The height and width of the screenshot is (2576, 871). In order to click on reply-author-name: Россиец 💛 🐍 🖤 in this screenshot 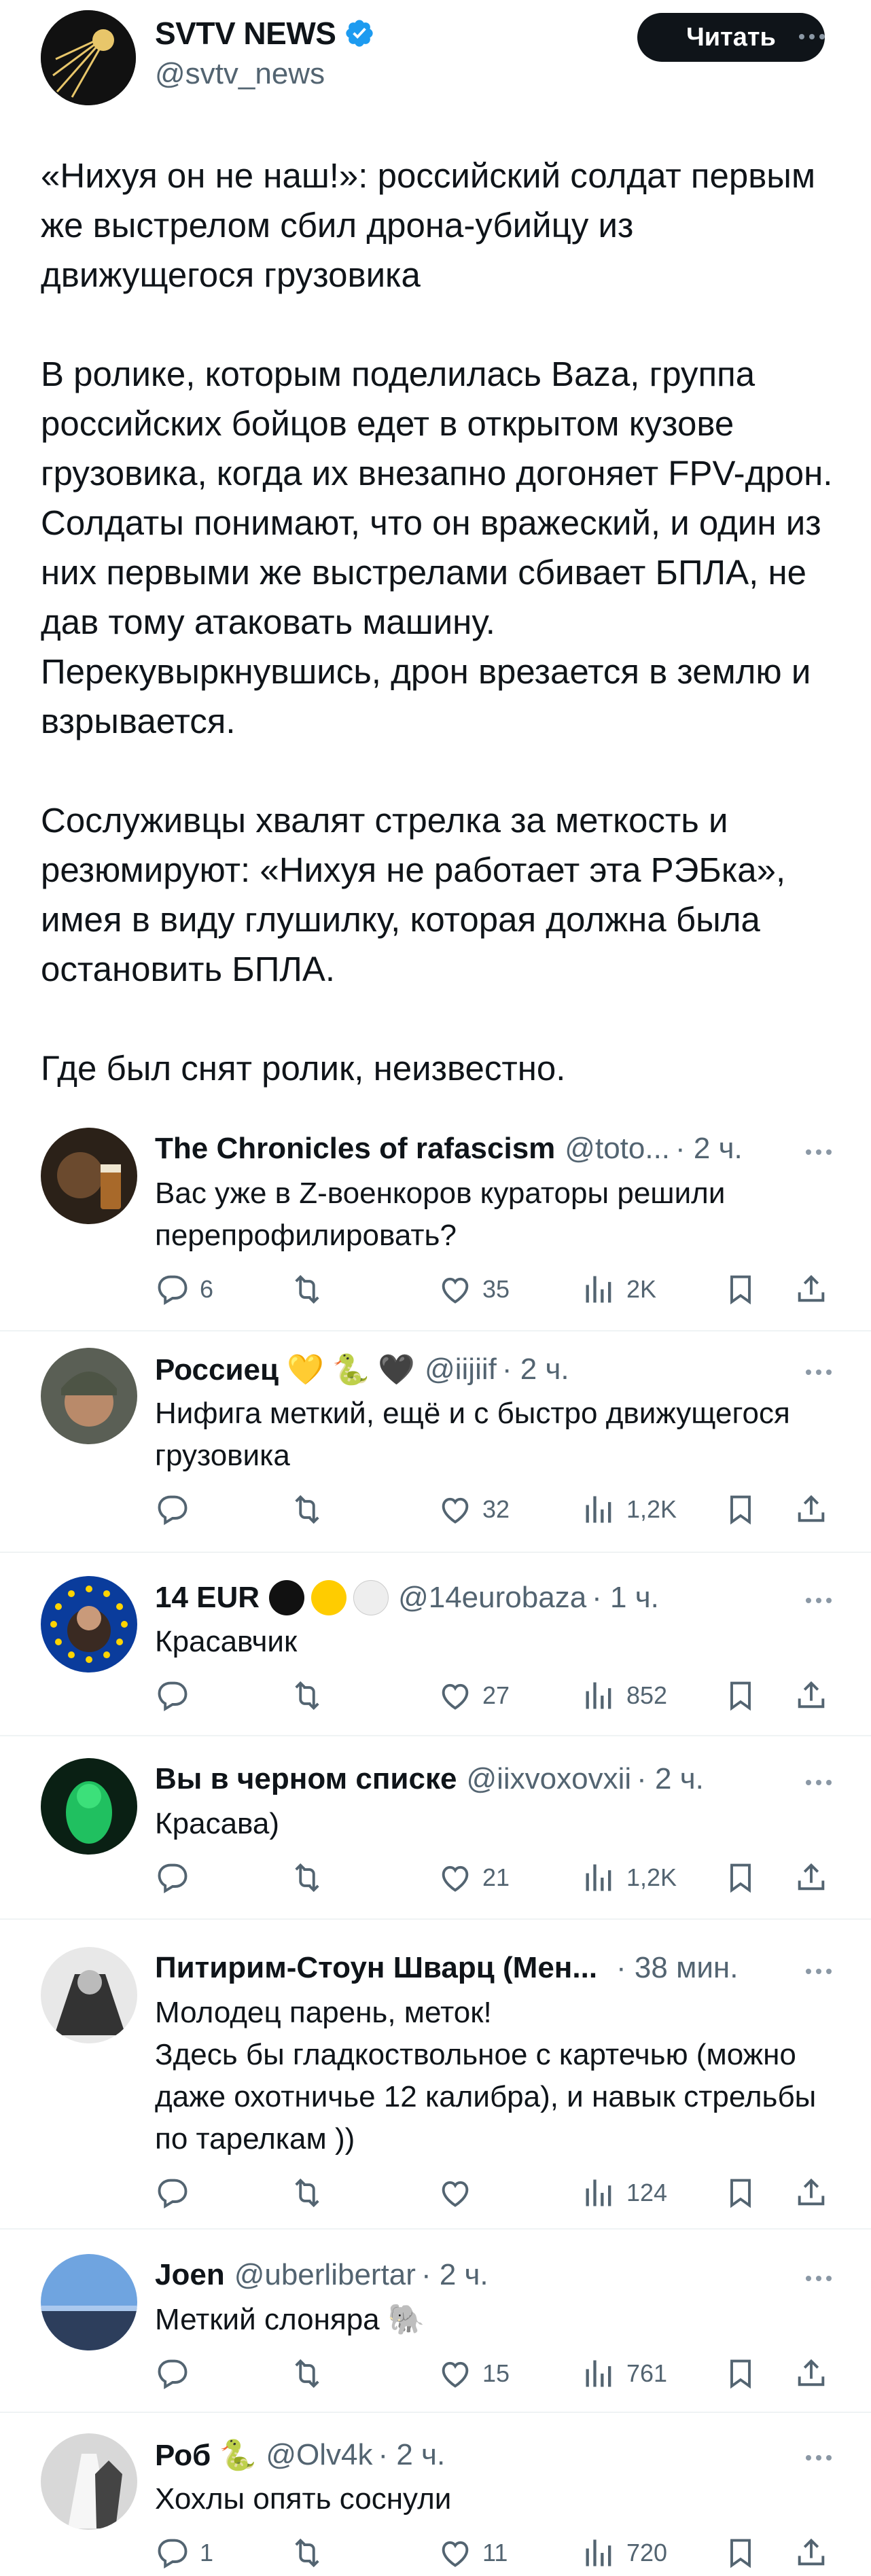, I will do `click(285, 1369)`.